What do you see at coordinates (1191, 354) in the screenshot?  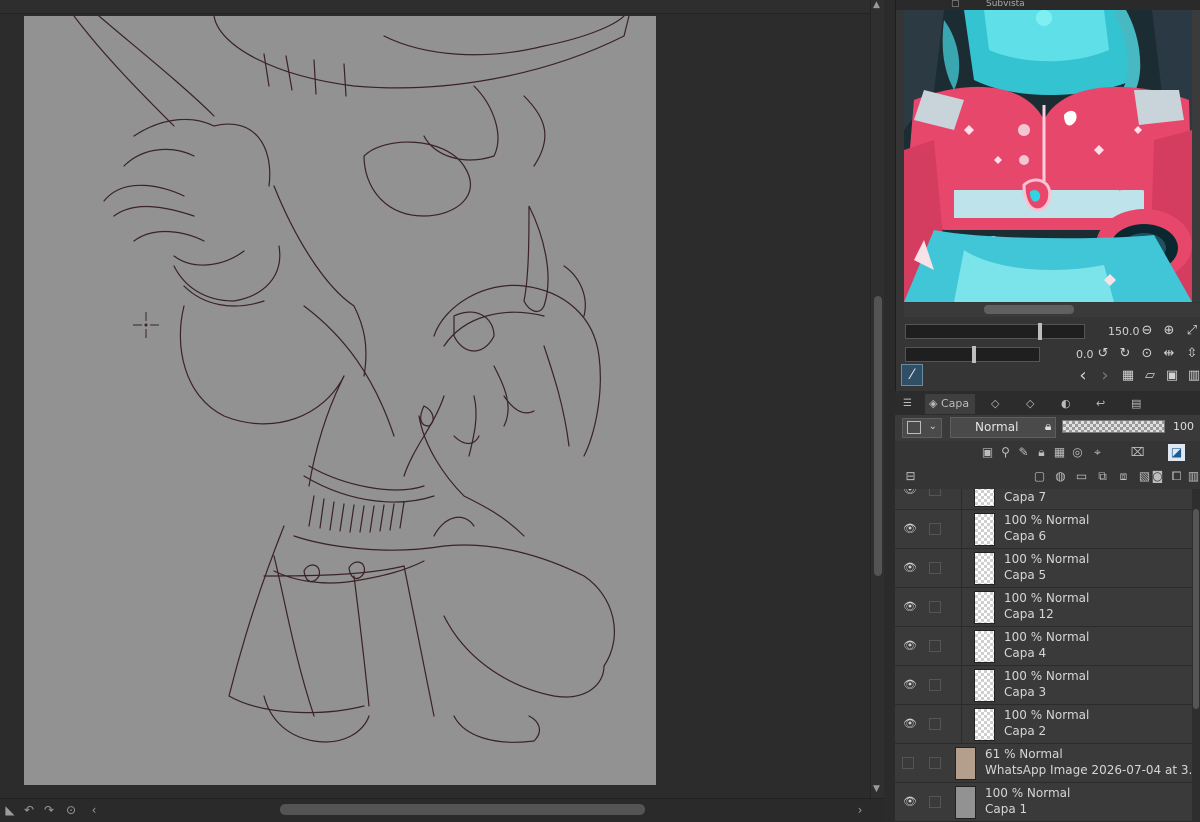 I see `flip-vertical-icon: ⇳` at bounding box center [1191, 354].